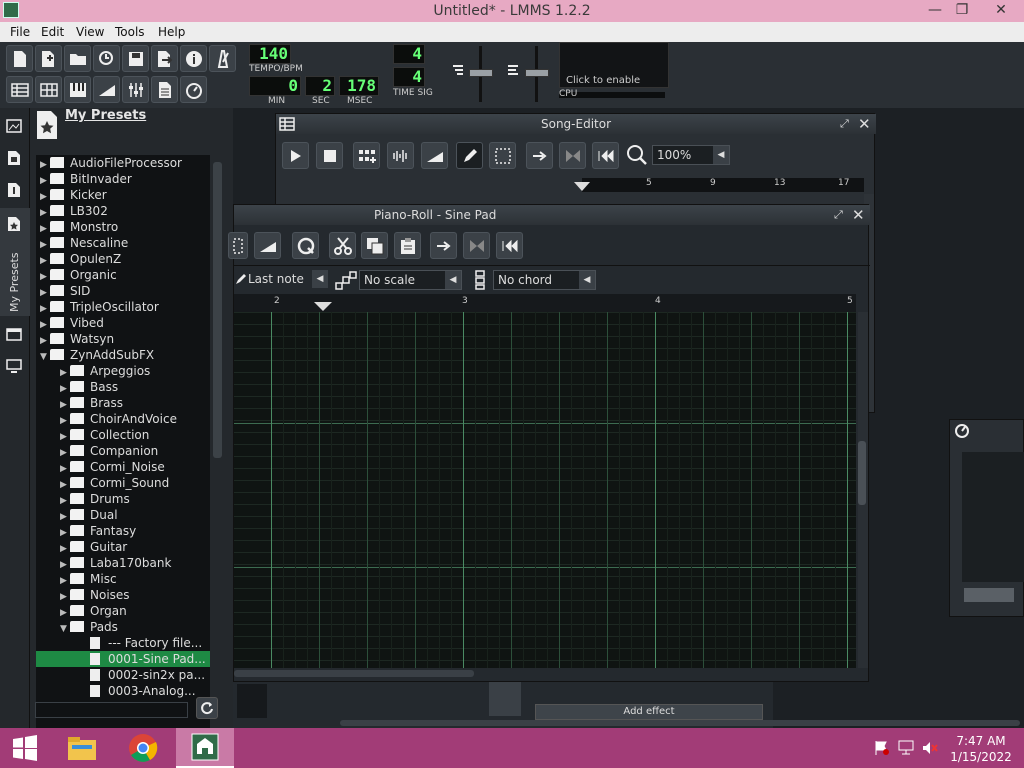 Image resolution: width=1024 pixels, height=768 pixels. Describe the element at coordinates (691, 155) in the screenshot. I see `zoom-combobox: 100% ◀` at that location.